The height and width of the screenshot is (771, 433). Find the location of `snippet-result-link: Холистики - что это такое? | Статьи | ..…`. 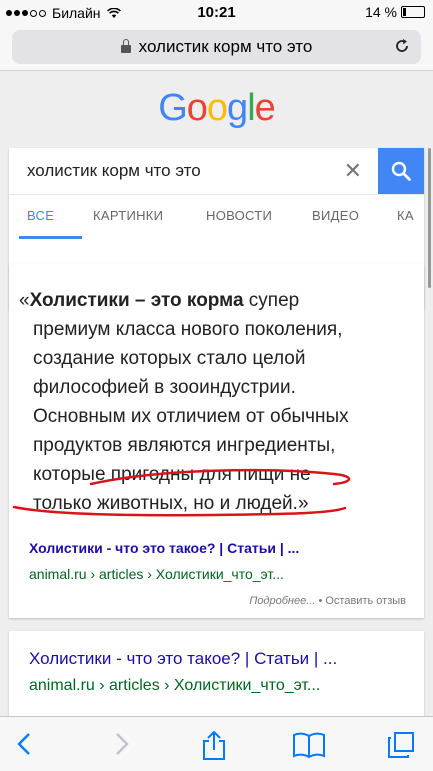

snippet-result-link: Холистики - что это такое? | Статьи | ..… is located at coordinates (164, 548).